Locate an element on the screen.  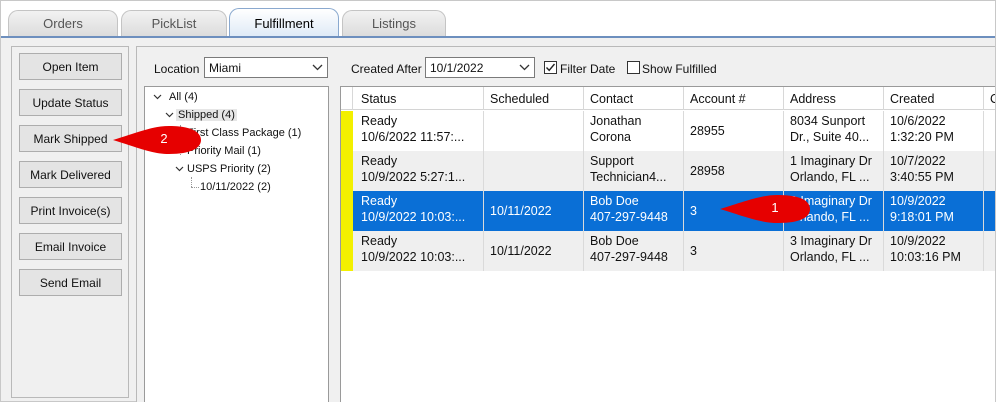
cell-text: 28955 is located at coordinates (707, 131).